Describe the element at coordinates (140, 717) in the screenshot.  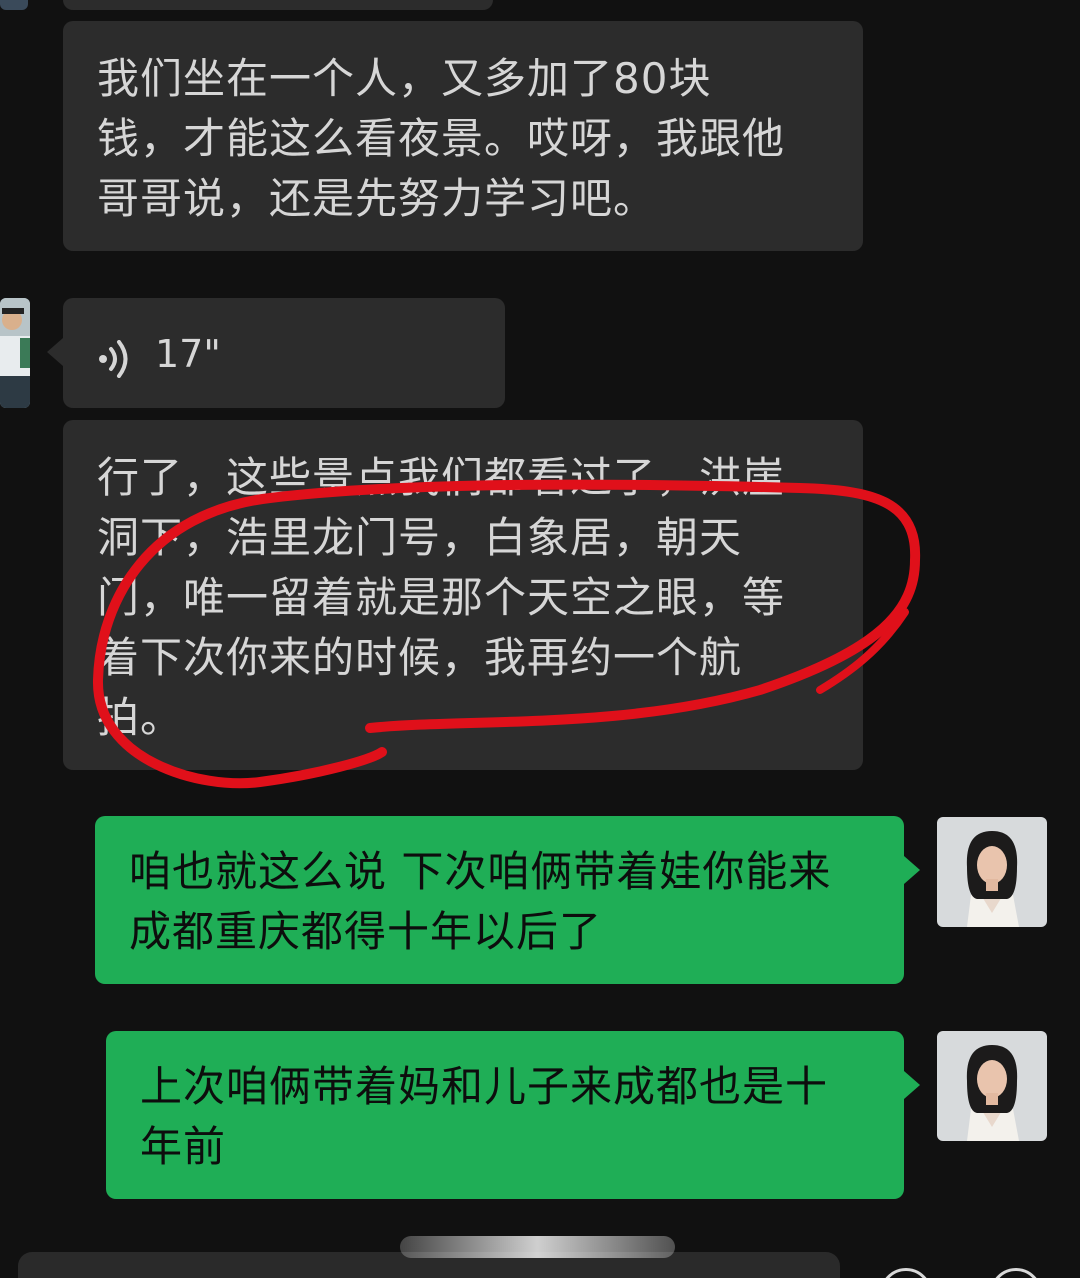
I see `message-text-line: 拍。` at that location.